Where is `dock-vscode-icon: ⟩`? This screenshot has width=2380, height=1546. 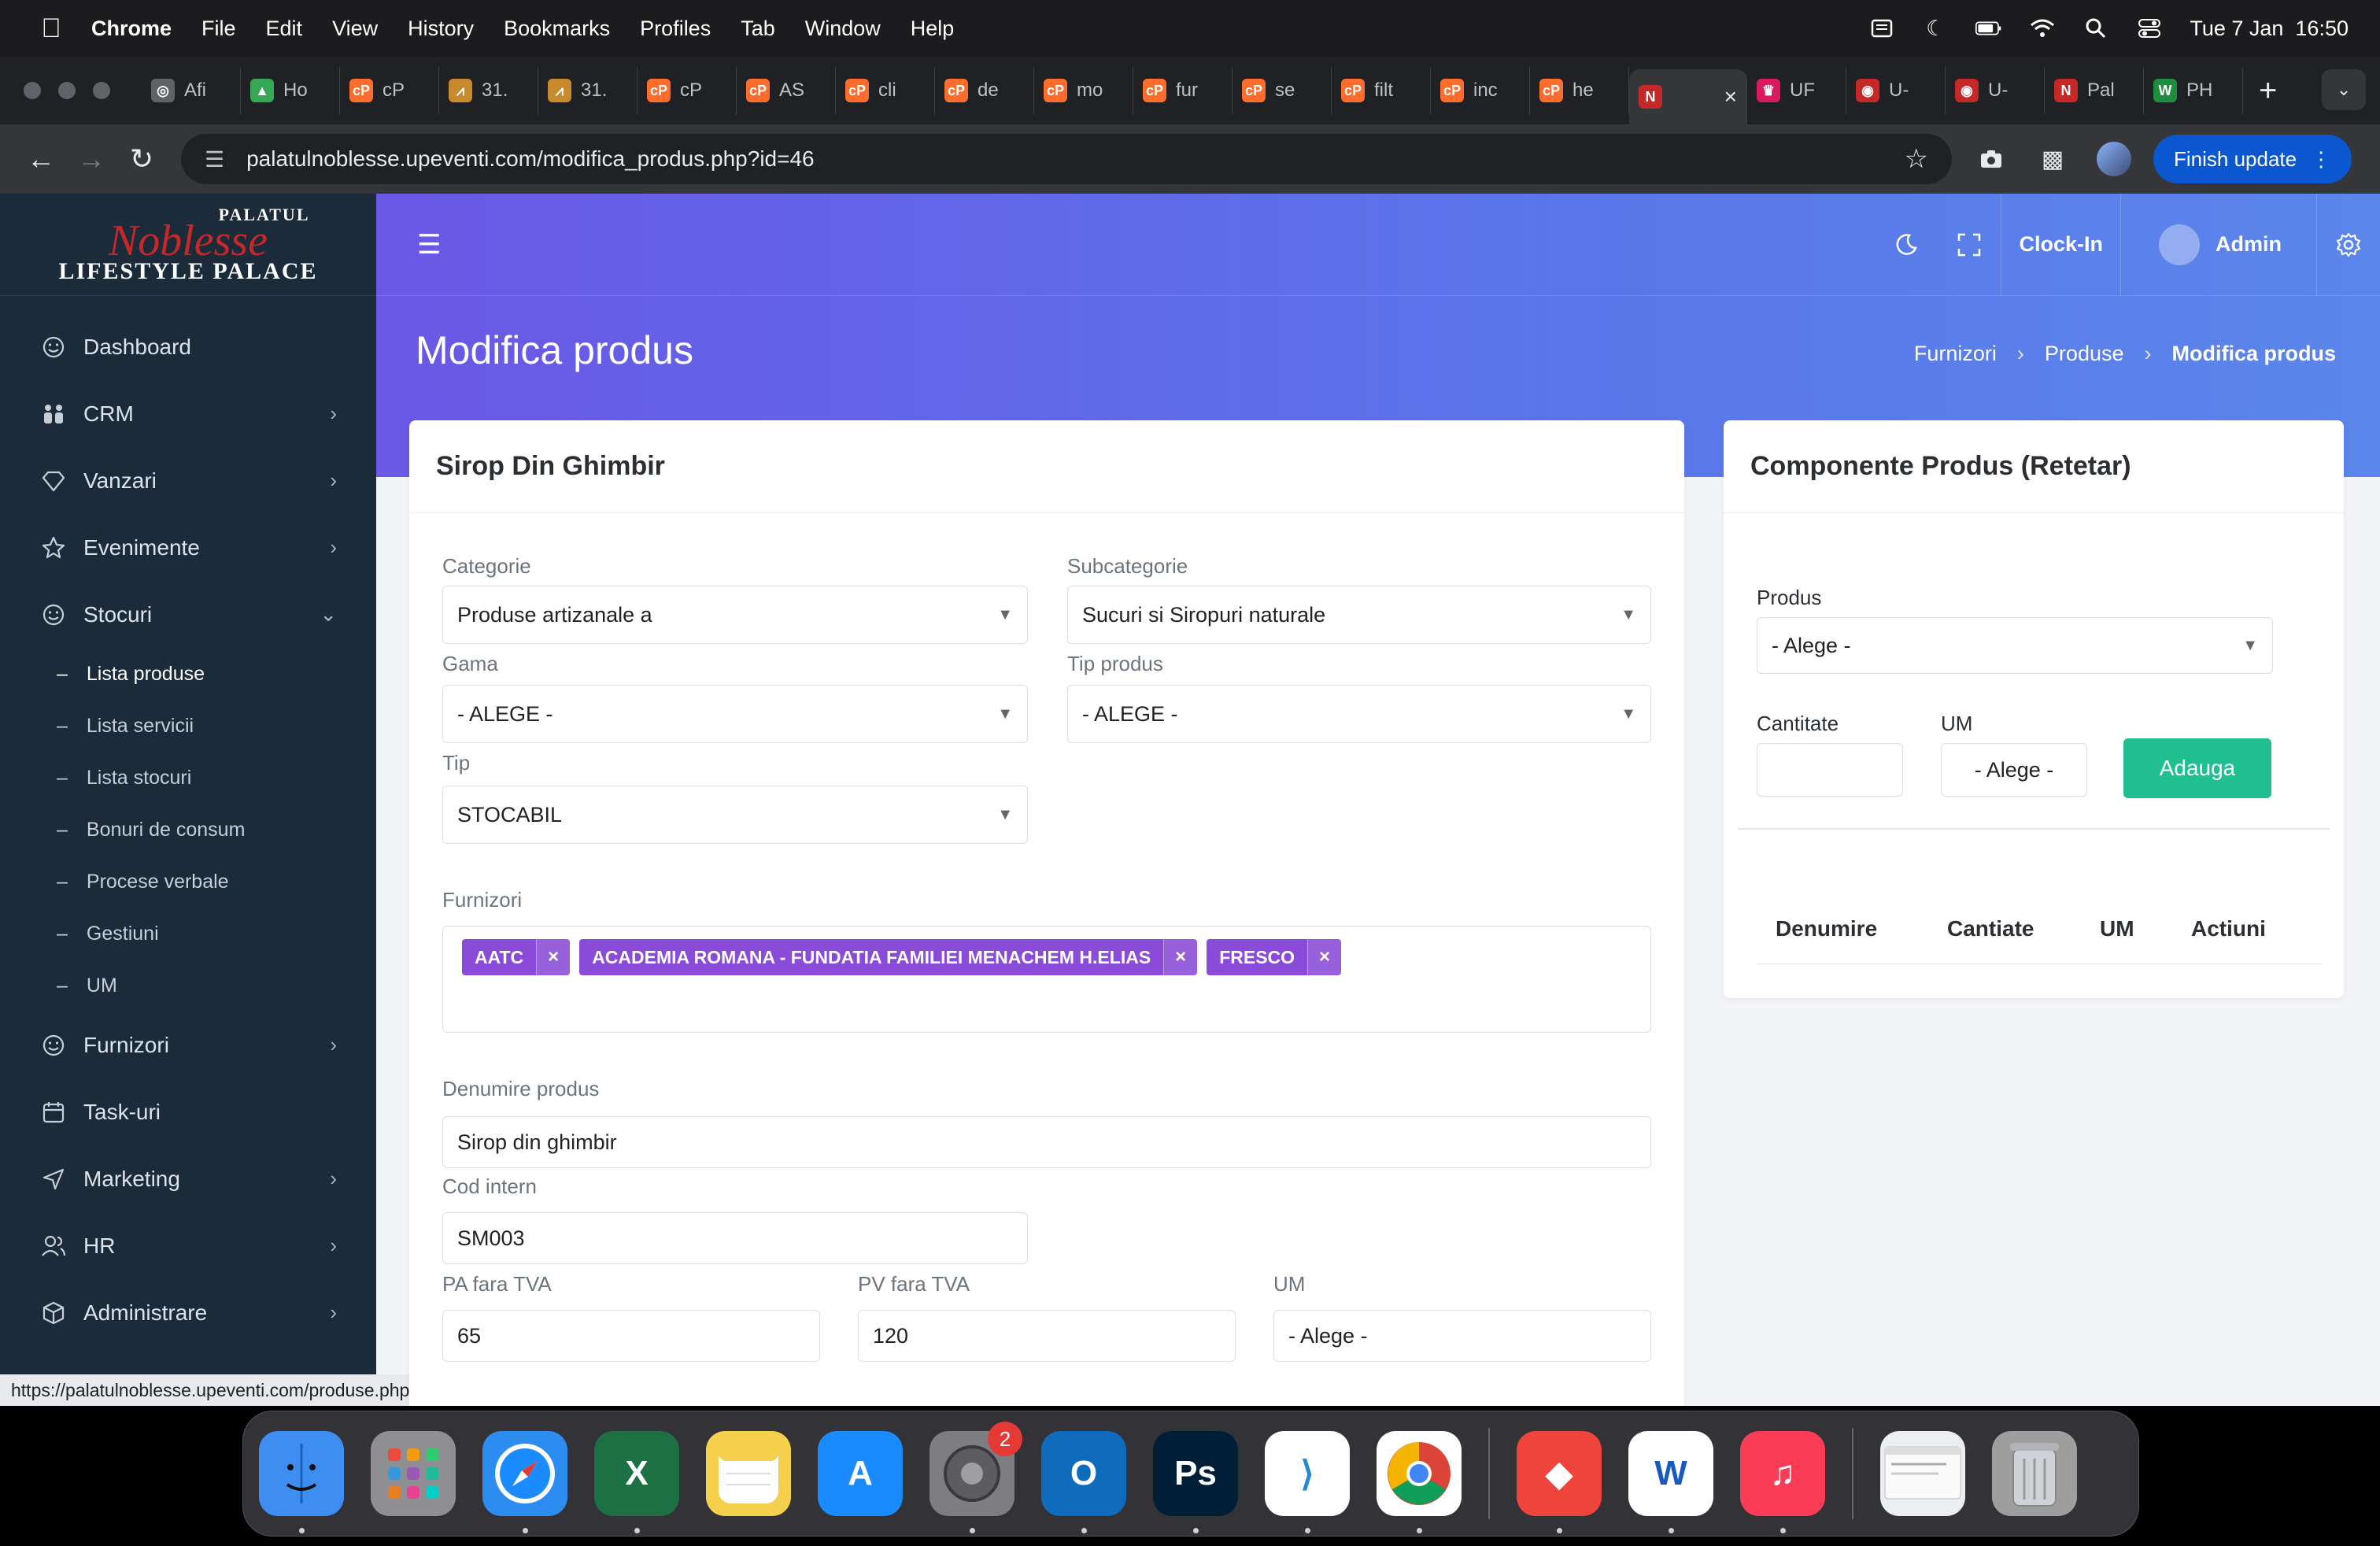
dock-vscode-icon: ⟩ is located at coordinates (1307, 1482).